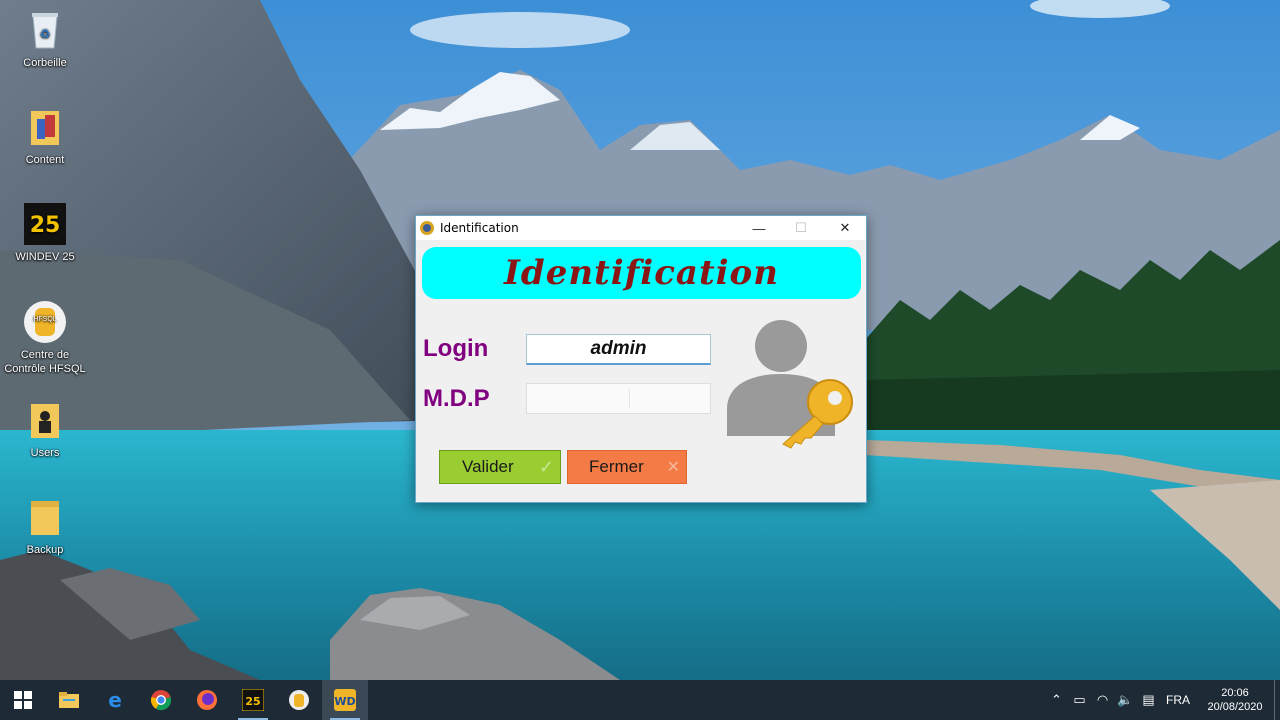  What do you see at coordinates (45, 160) in the screenshot?
I see `desktop-icon-label: Content` at bounding box center [45, 160].